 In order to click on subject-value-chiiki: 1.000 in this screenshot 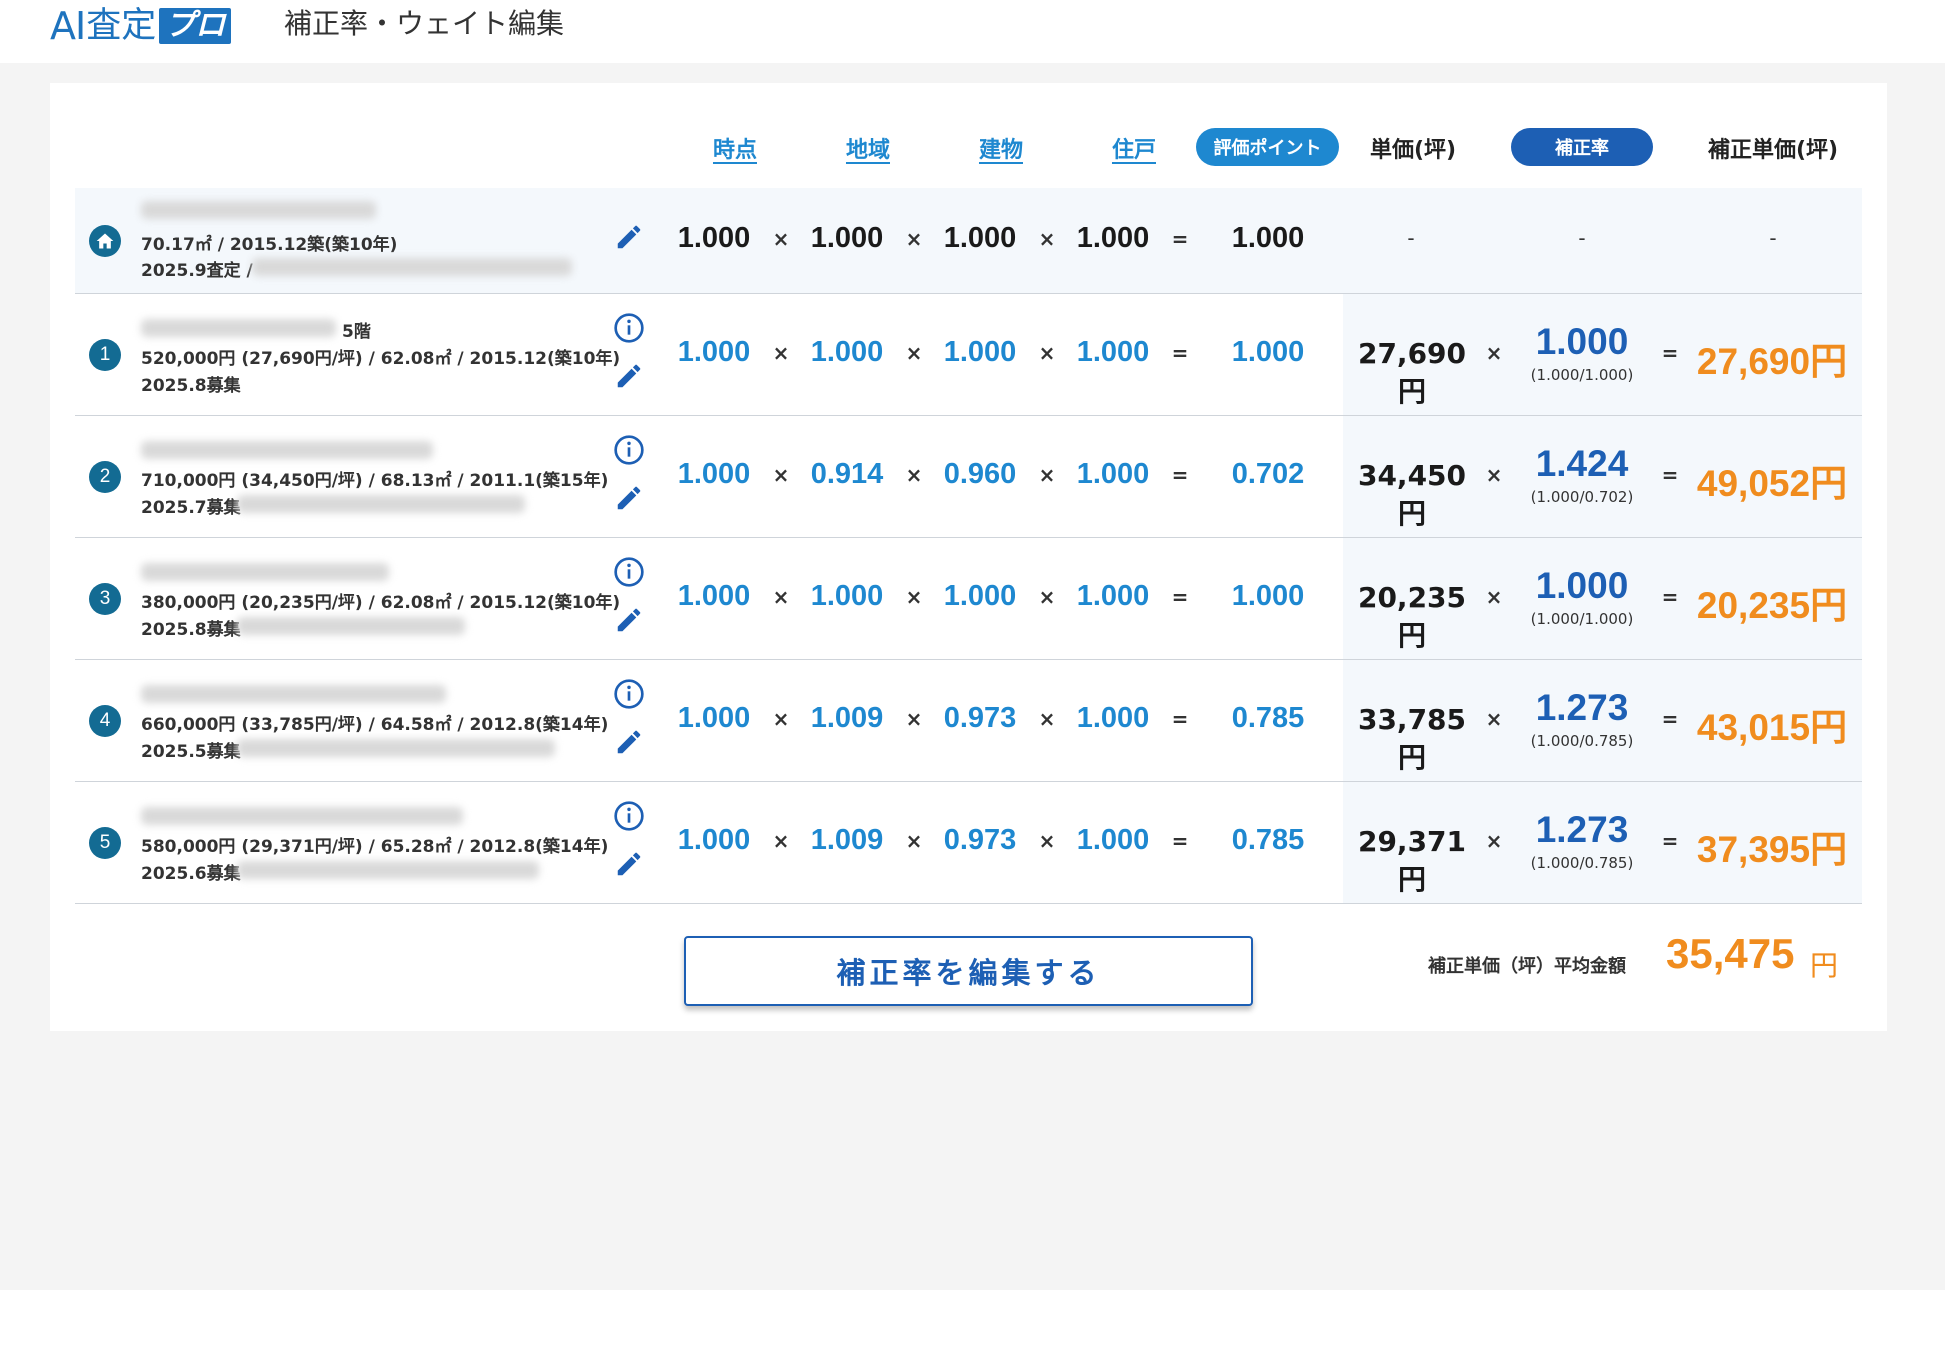, I will do `click(847, 238)`.